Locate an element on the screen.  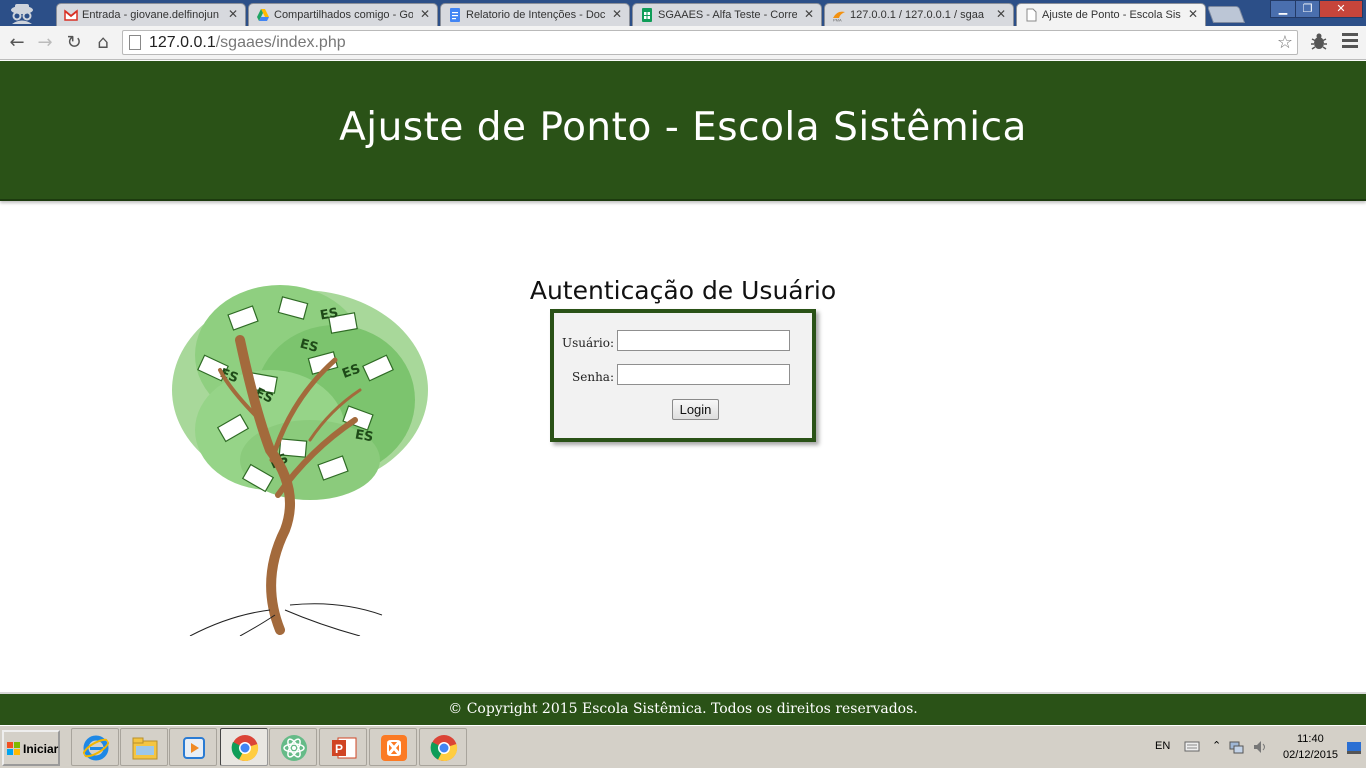
password-label: Senha: is located at coordinates (593, 377).